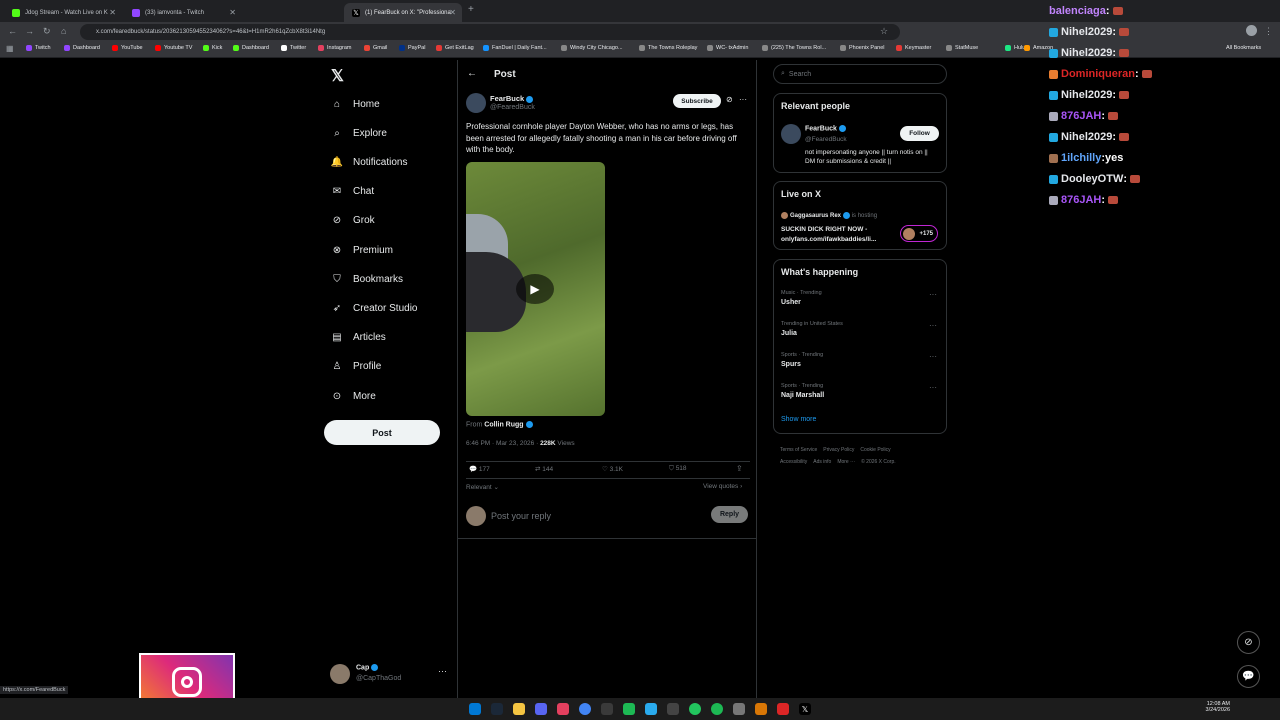  Describe the element at coordinates (791, 302) in the screenshot. I see `trend-topic: Usher` at that location.